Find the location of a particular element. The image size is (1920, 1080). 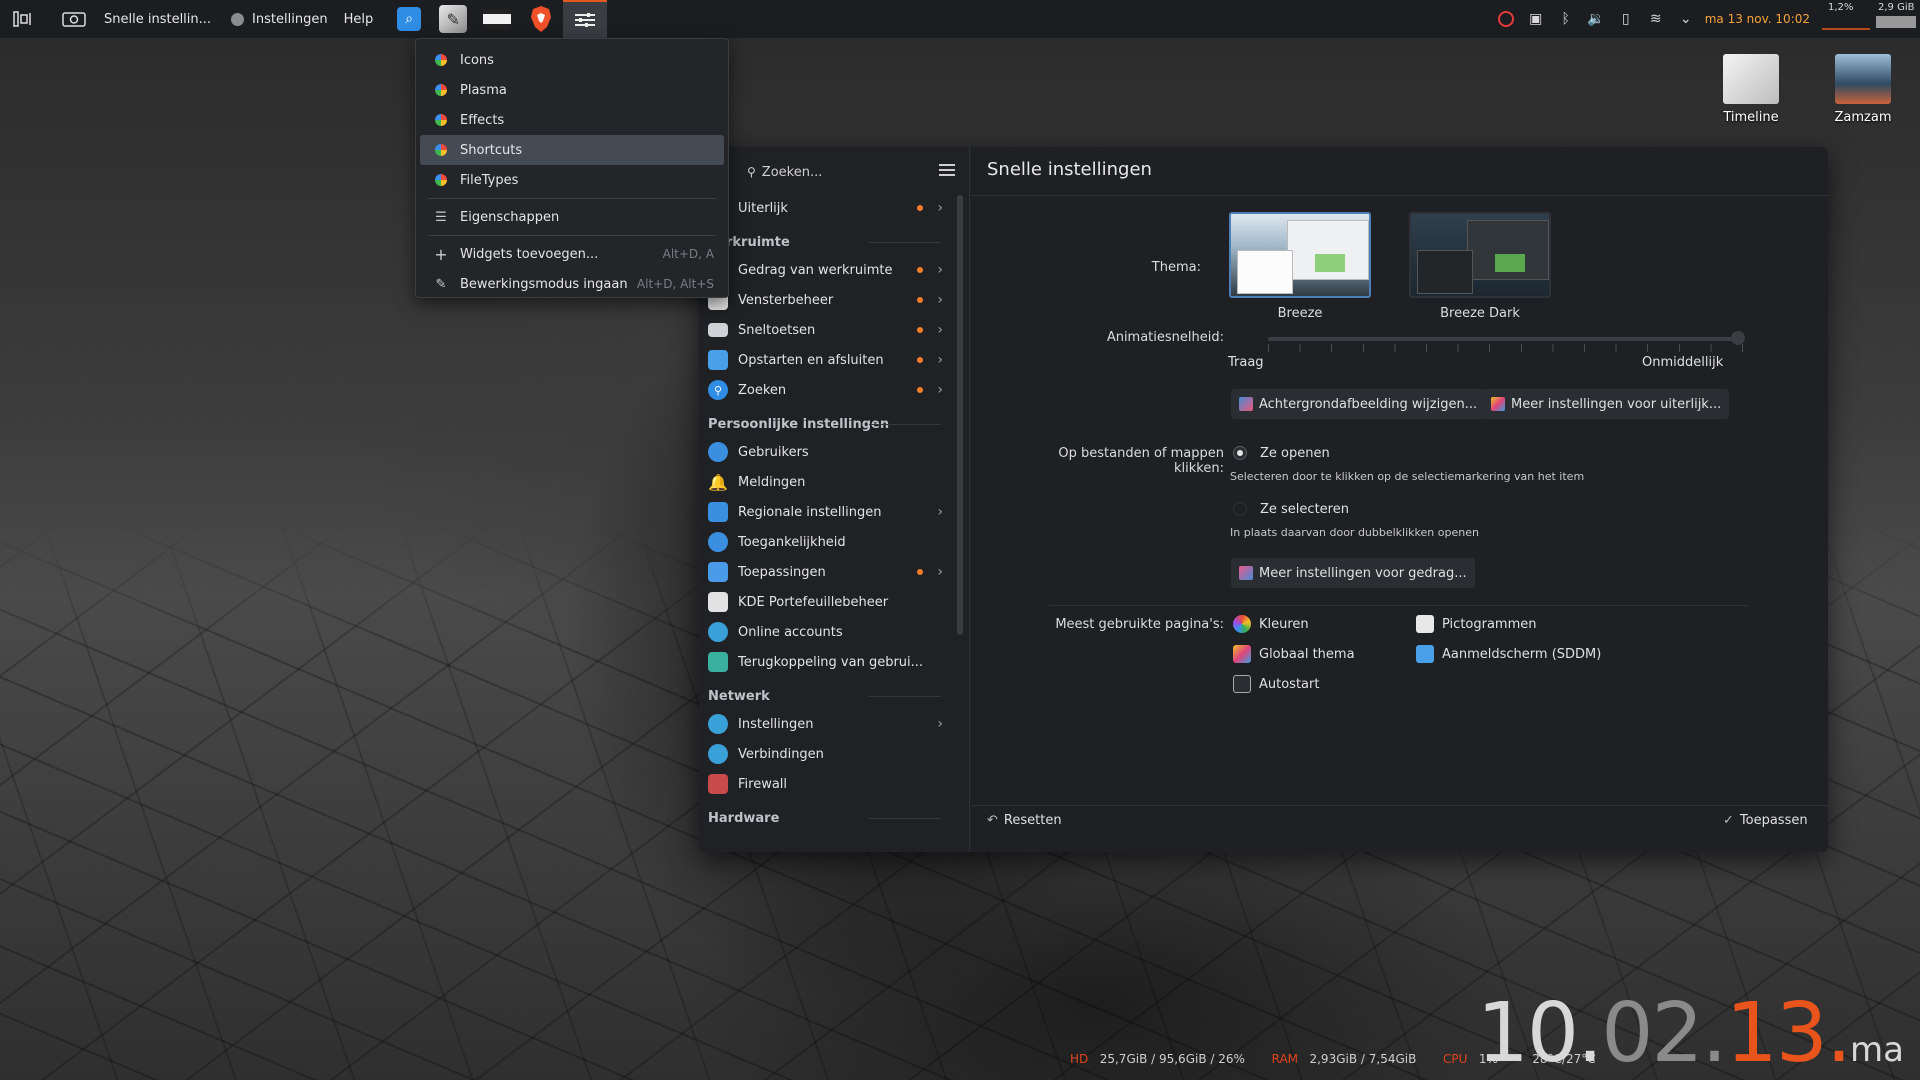

apply-button: ✓ Toepassen is located at coordinates (1765, 820).